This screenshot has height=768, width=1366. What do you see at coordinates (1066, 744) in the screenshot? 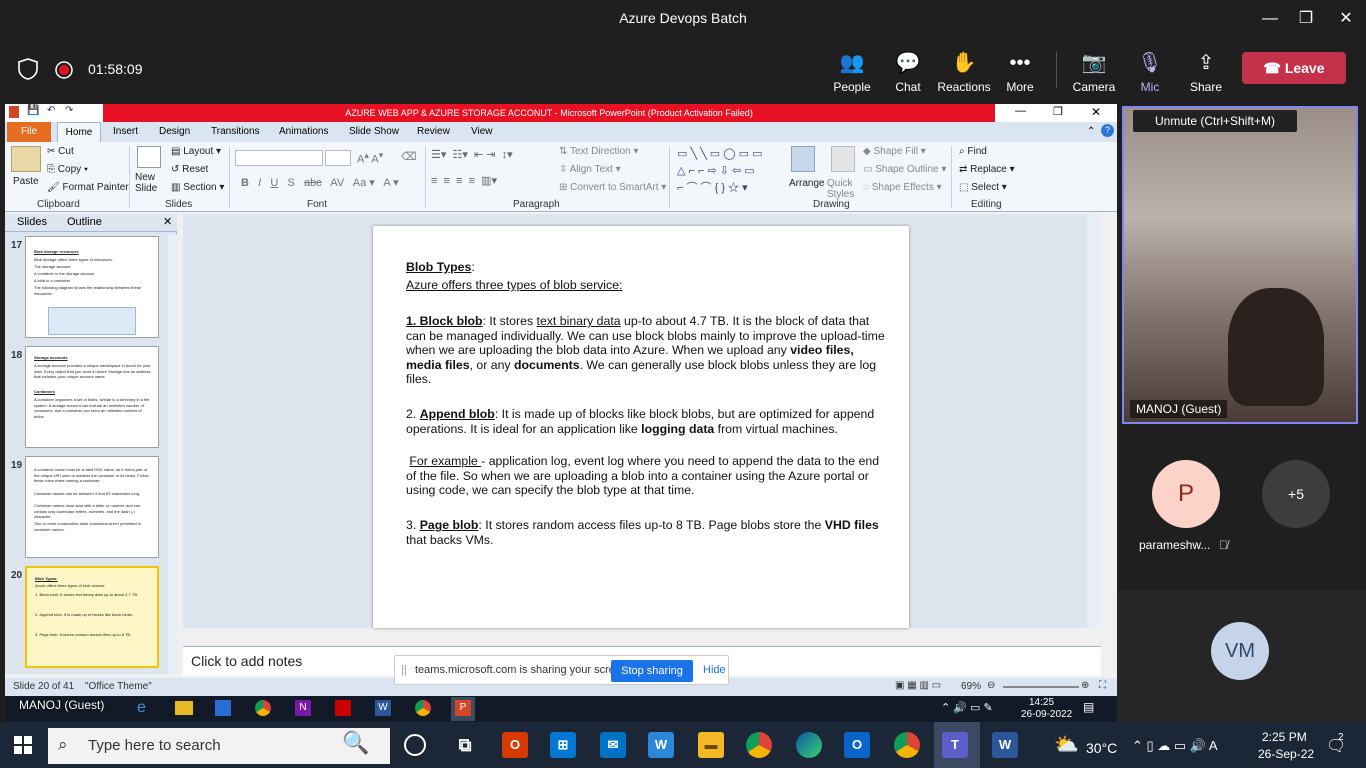
I see `weather-icon: ⛅` at bounding box center [1066, 744].